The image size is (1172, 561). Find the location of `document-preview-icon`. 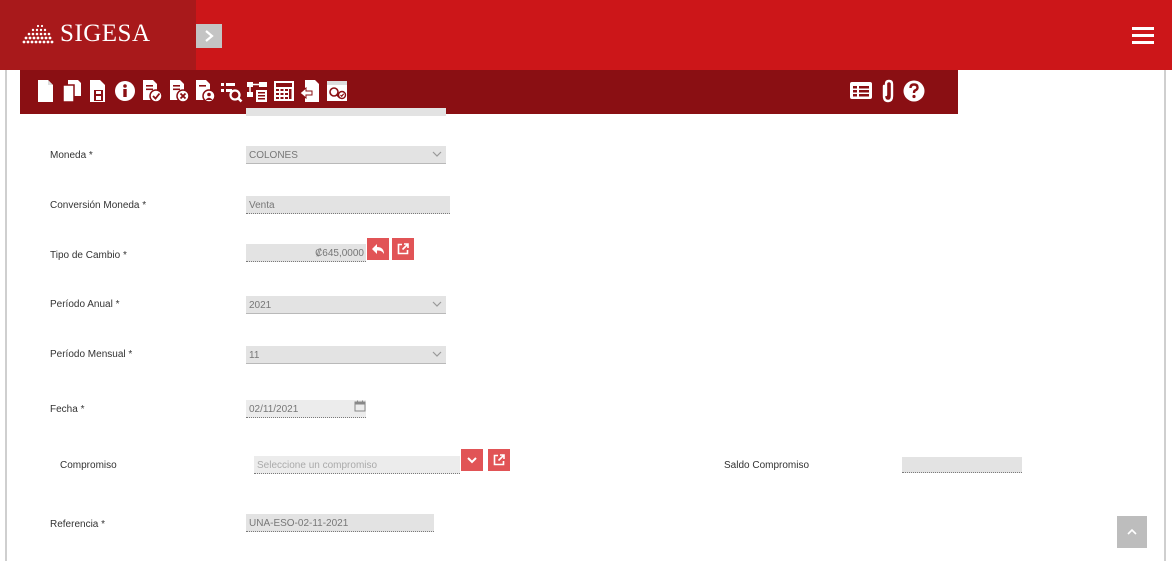

document-preview-icon is located at coordinates (336, 91).